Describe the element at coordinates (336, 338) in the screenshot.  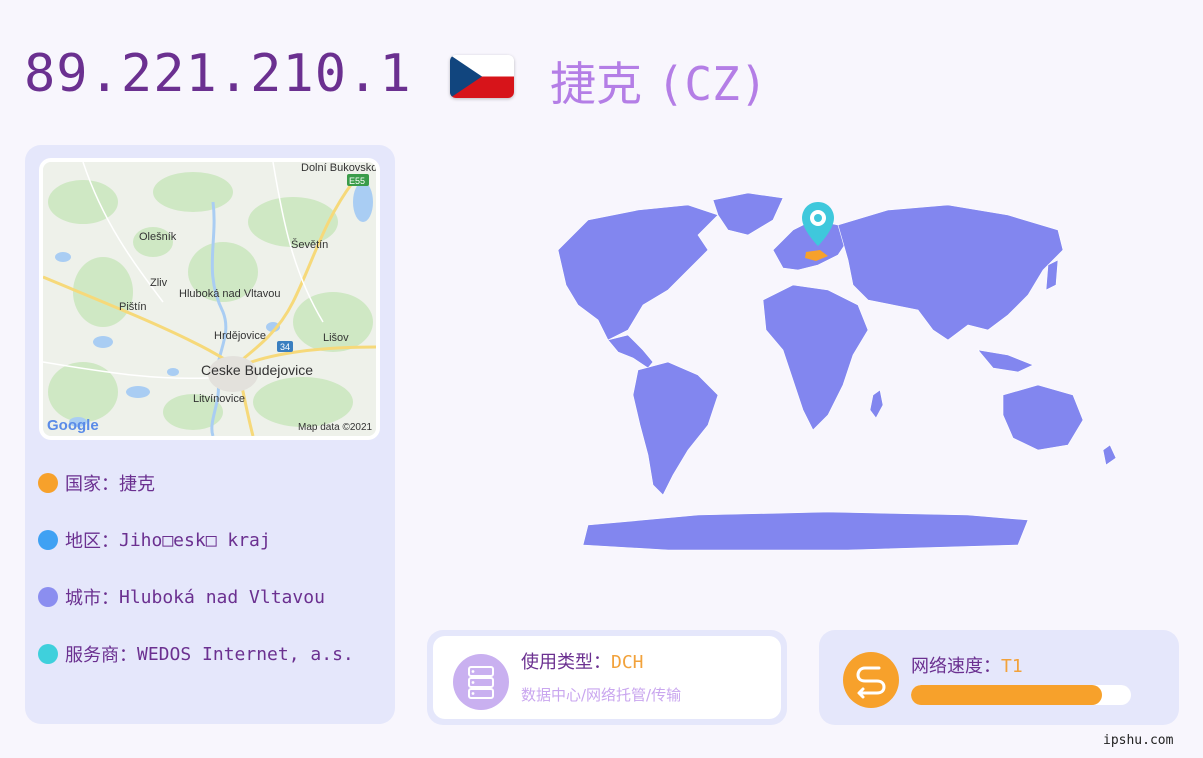
I see `map-label: Lišov` at that location.